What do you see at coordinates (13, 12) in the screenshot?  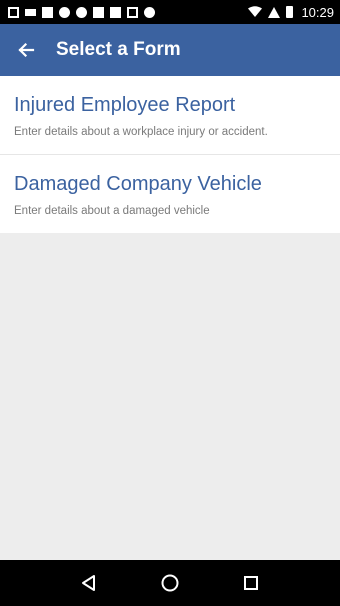 I see `image-icon` at bounding box center [13, 12].